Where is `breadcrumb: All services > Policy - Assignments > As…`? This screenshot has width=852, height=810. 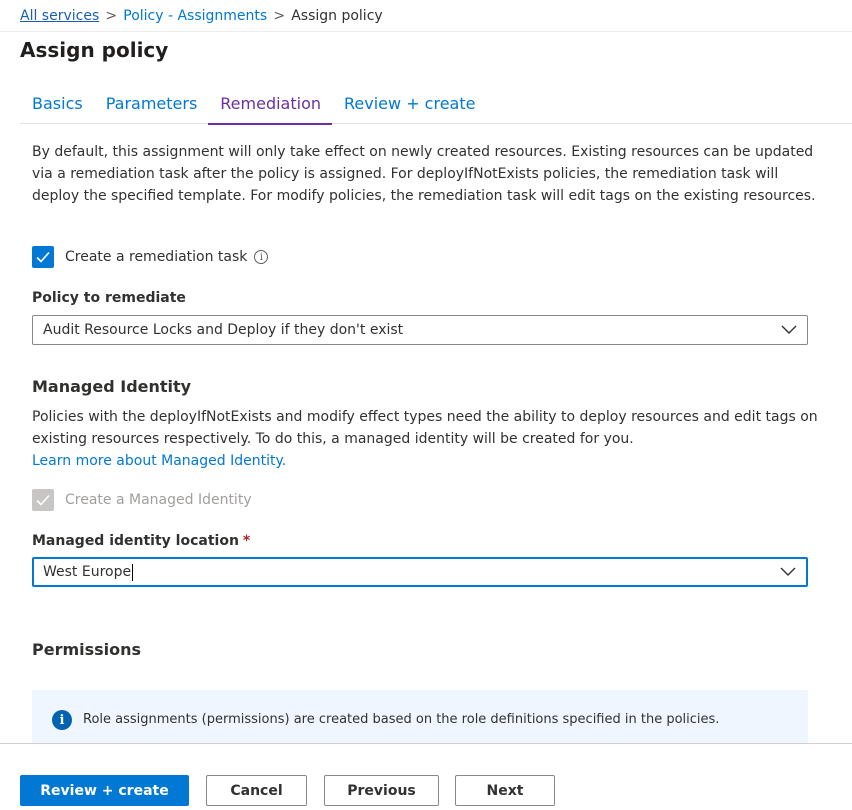 breadcrumb: All services > Policy - Assignments > As… is located at coordinates (426, 16).